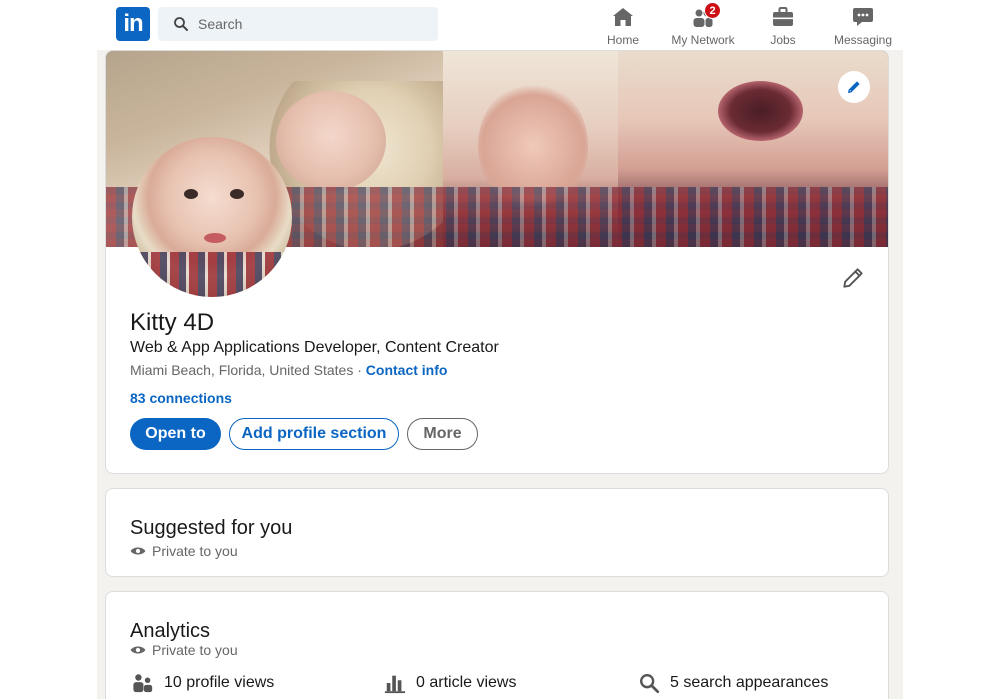 This screenshot has height=699, width=1000. Describe the element at coordinates (783, 17) in the screenshot. I see `briefcase-icon` at that location.